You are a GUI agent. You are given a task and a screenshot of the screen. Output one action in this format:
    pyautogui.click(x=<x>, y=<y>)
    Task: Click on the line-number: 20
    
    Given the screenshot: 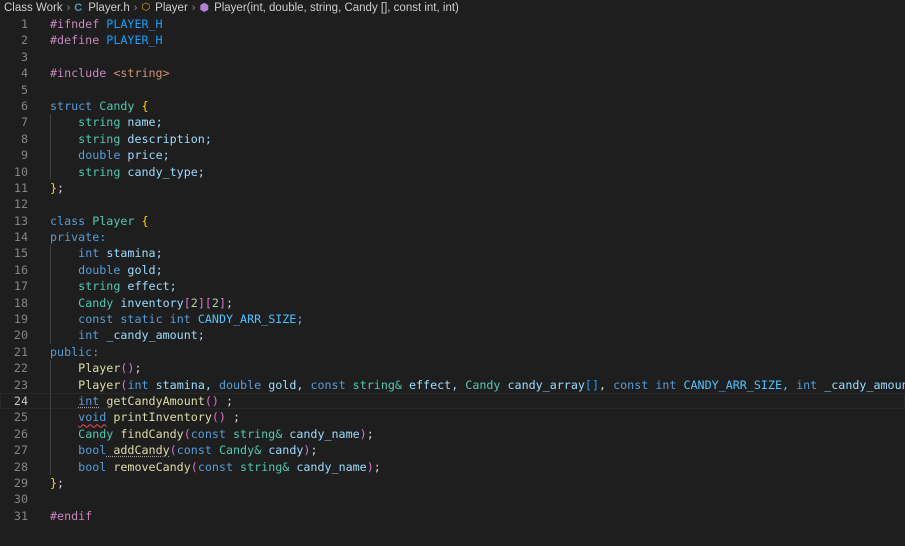 What is the action you would take?
    pyautogui.click(x=20, y=335)
    